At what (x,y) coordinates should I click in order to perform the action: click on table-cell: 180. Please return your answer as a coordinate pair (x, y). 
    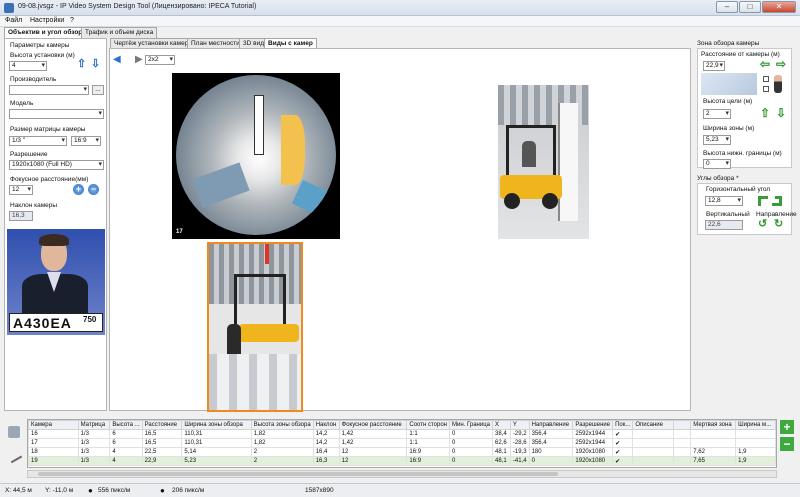
    Looking at the image, I should click on (551, 452).